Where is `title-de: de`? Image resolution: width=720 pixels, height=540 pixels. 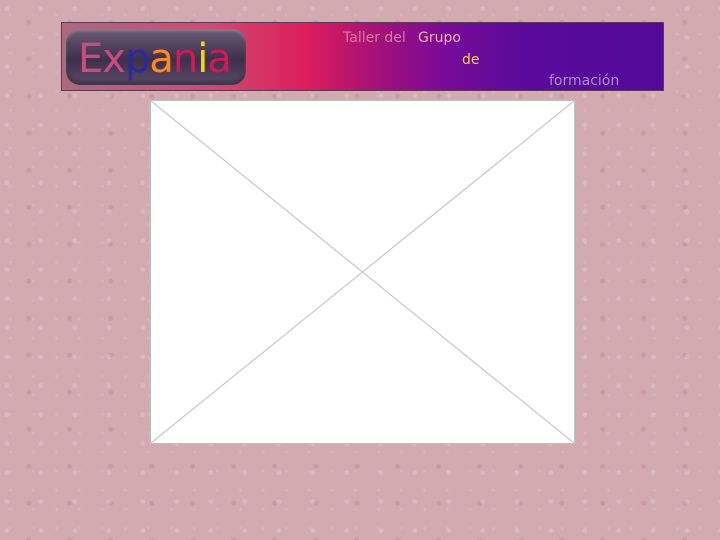 title-de: de is located at coordinates (471, 60).